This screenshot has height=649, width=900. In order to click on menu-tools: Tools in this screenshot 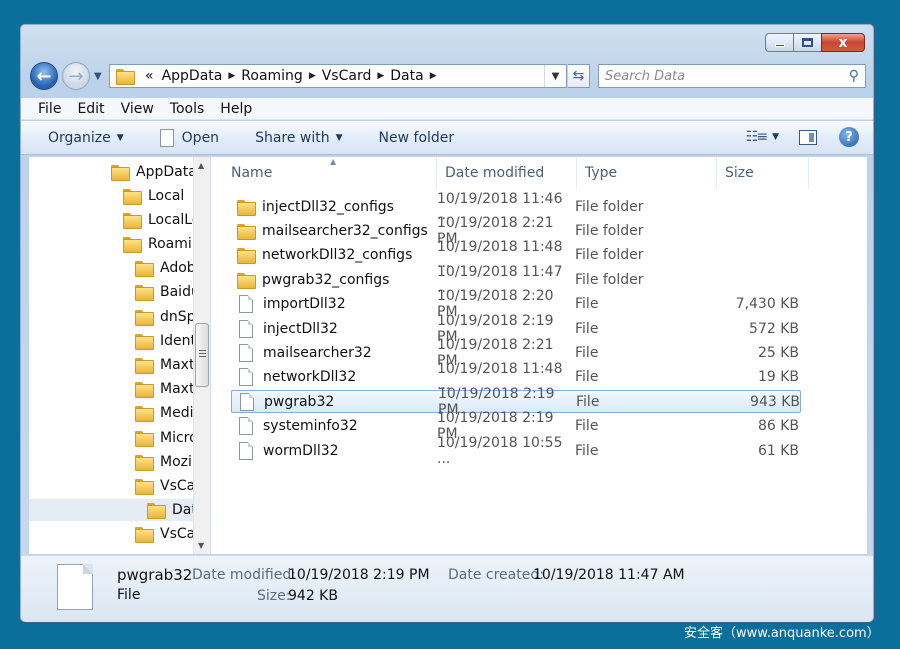, I will do `click(187, 109)`.